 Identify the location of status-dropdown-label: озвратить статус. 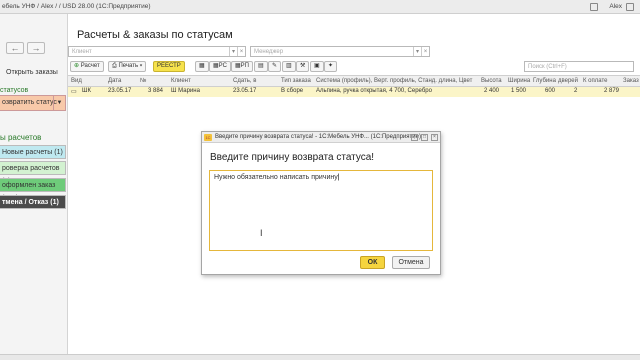
(29, 102).